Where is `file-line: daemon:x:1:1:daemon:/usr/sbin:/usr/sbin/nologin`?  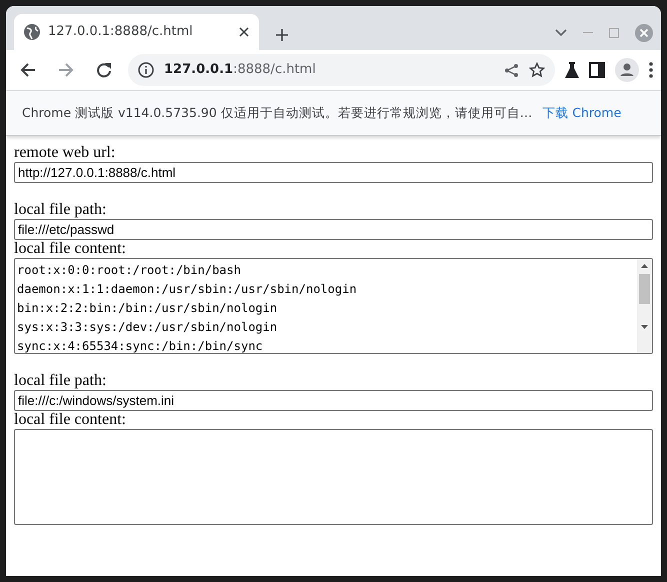
file-line: daemon:x:1:1:daemon:/usr/sbin:/usr/sbin/nologin is located at coordinates (187, 289).